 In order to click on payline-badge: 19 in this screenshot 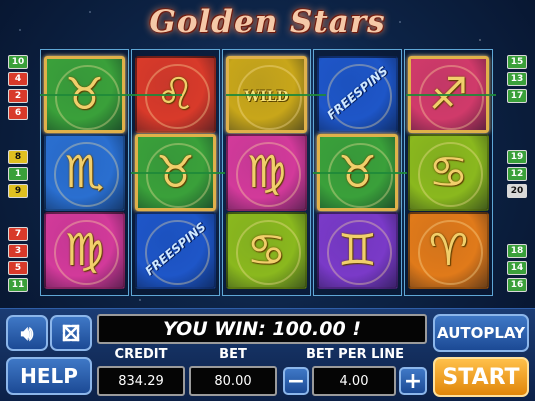, I will do `click(517, 157)`.